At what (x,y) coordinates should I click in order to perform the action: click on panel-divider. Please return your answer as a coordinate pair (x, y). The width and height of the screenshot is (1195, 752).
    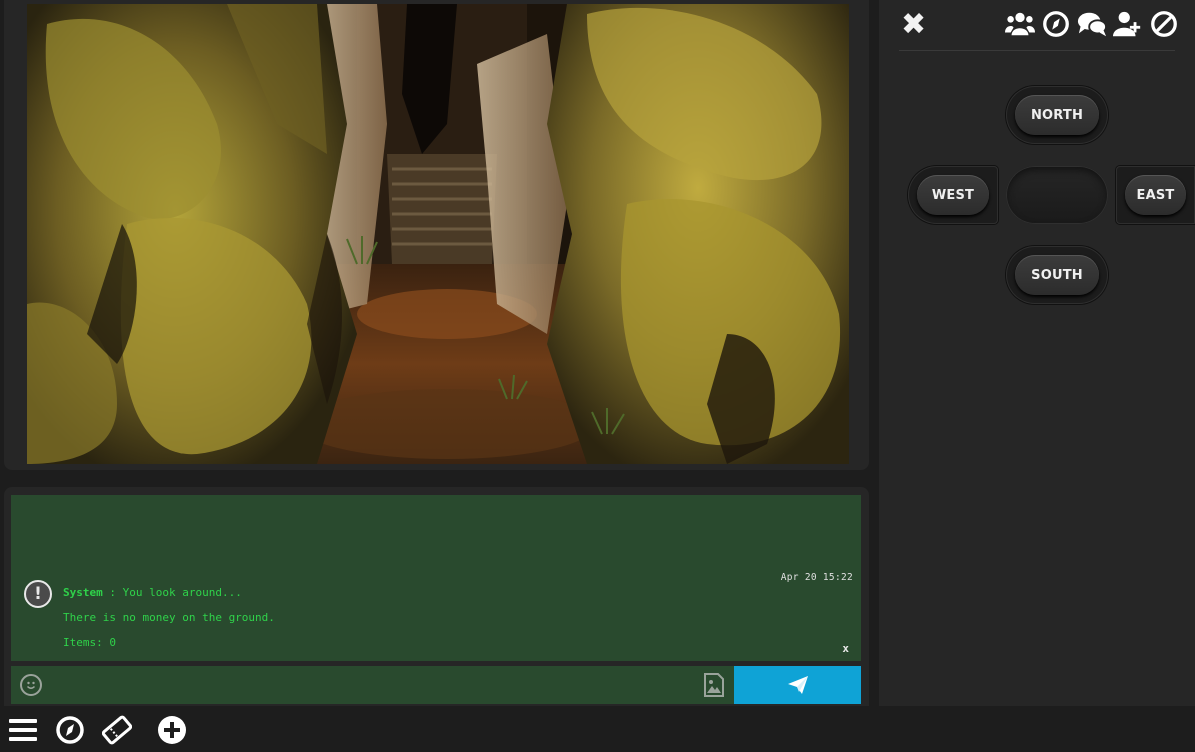
    Looking at the image, I should click on (1037, 50).